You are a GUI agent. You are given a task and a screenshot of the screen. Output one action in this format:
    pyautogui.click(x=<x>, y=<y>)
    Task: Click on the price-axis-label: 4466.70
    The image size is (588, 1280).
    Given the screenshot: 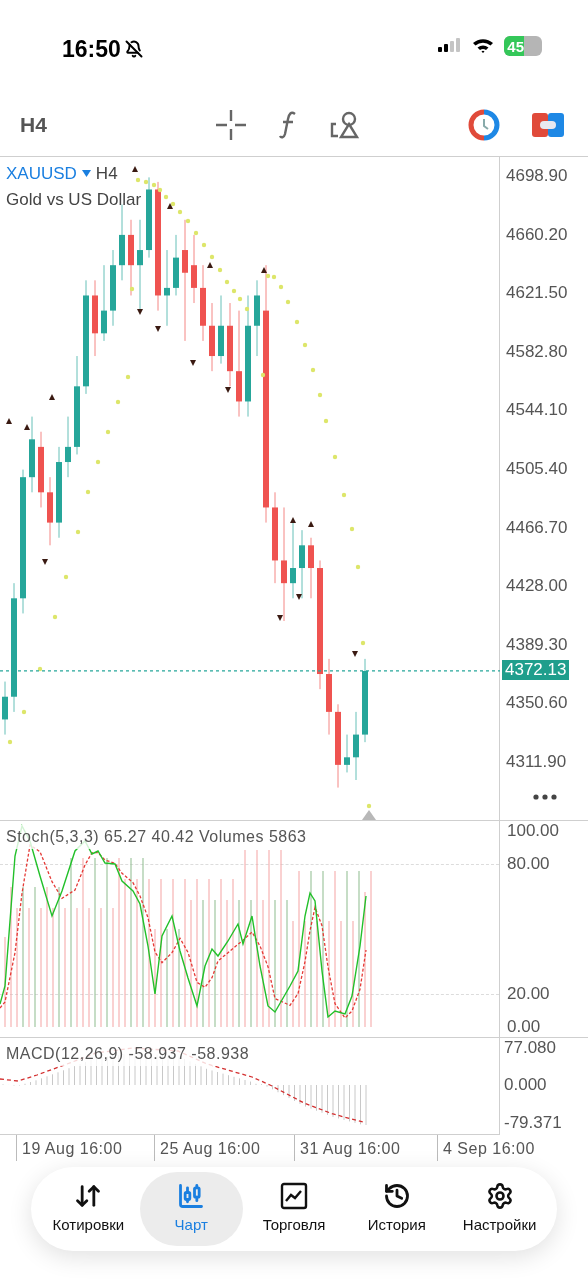 What is the action you would take?
    pyautogui.click(x=537, y=527)
    